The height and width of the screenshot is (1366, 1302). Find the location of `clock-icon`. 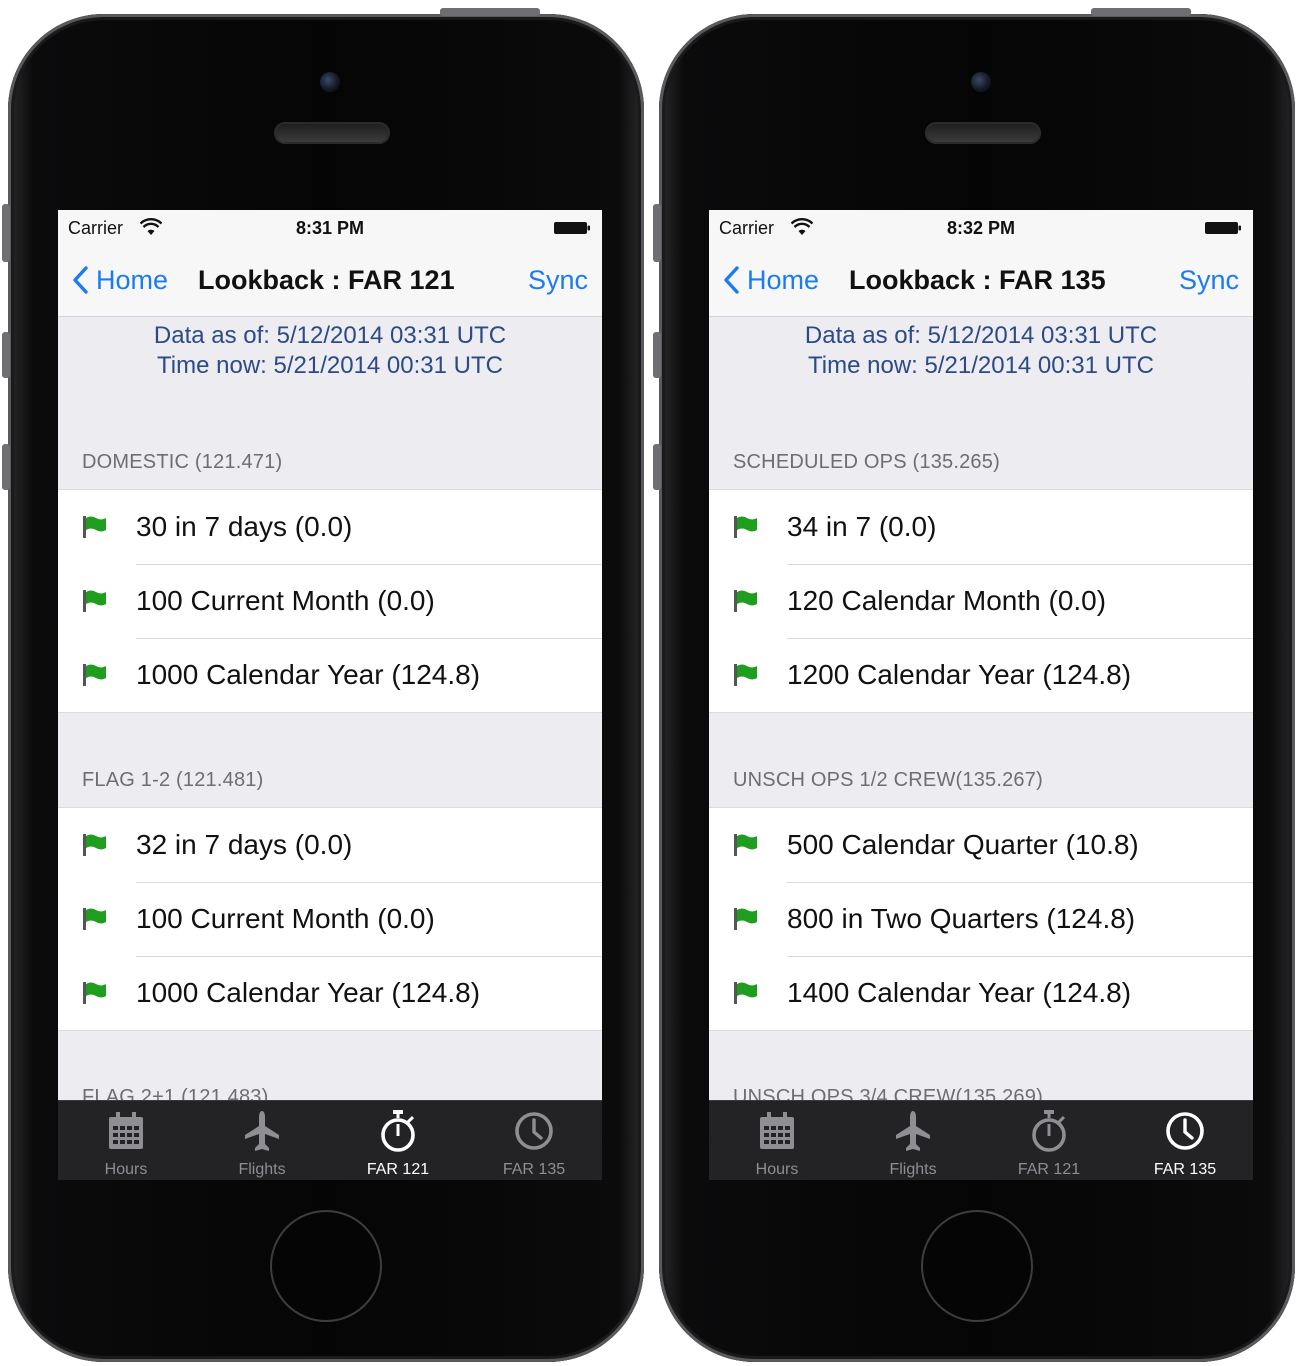

clock-icon is located at coordinates (1185, 1131).